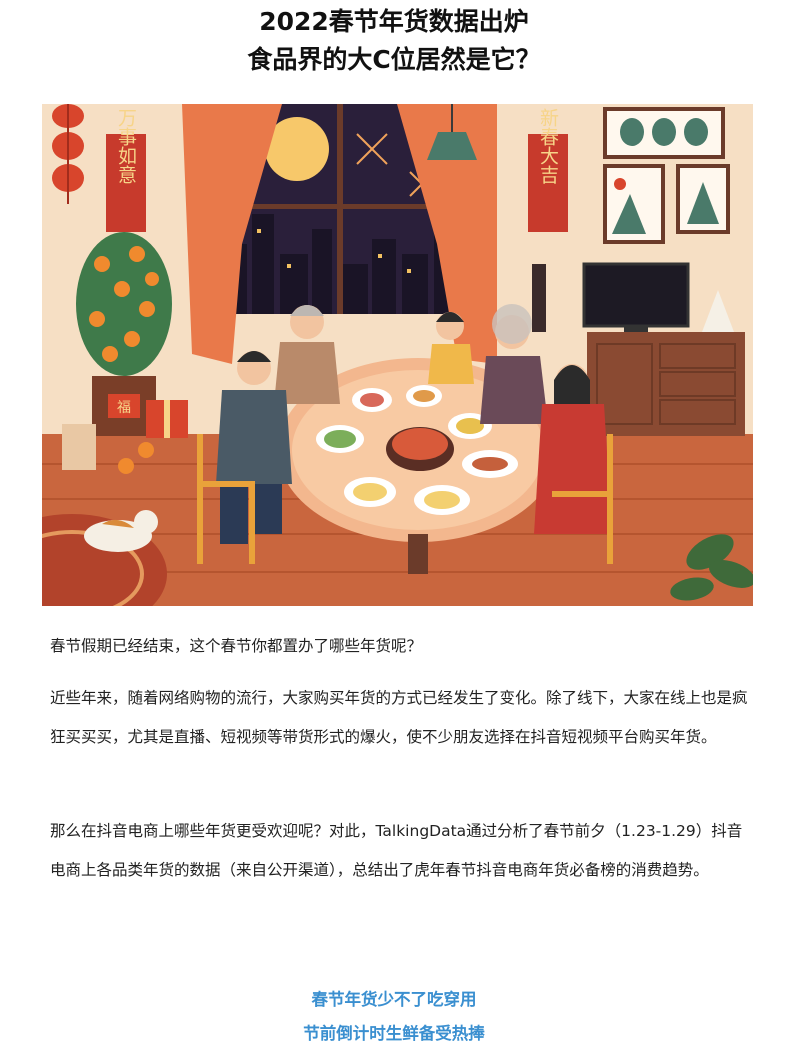 This screenshot has height=1050, width=788. Describe the element at coordinates (126, 146) in the screenshot. I see `couplet-left-text: 万事如意` at that location.